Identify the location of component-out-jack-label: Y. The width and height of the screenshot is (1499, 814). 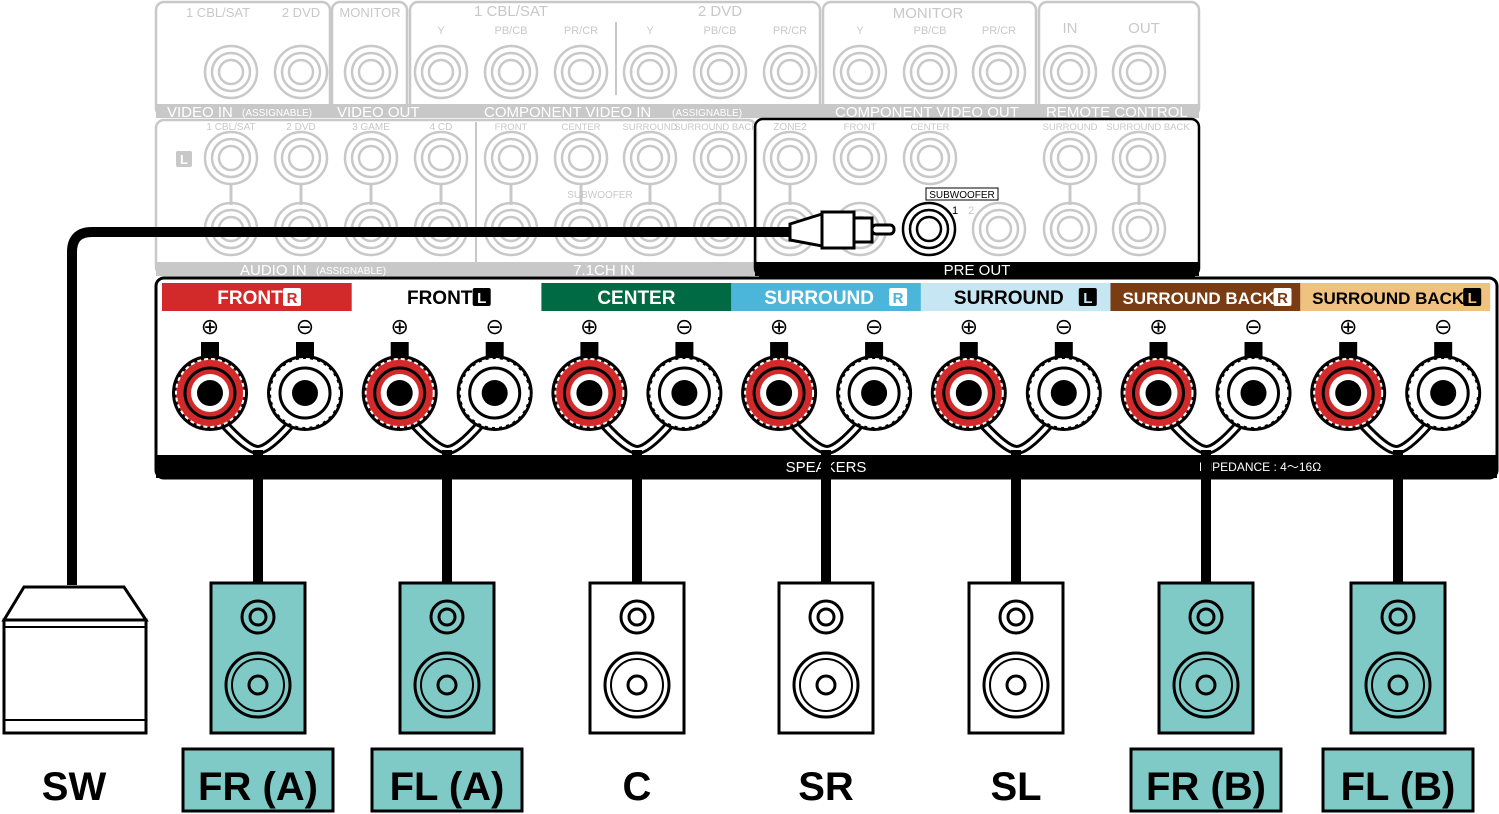
(860, 31).